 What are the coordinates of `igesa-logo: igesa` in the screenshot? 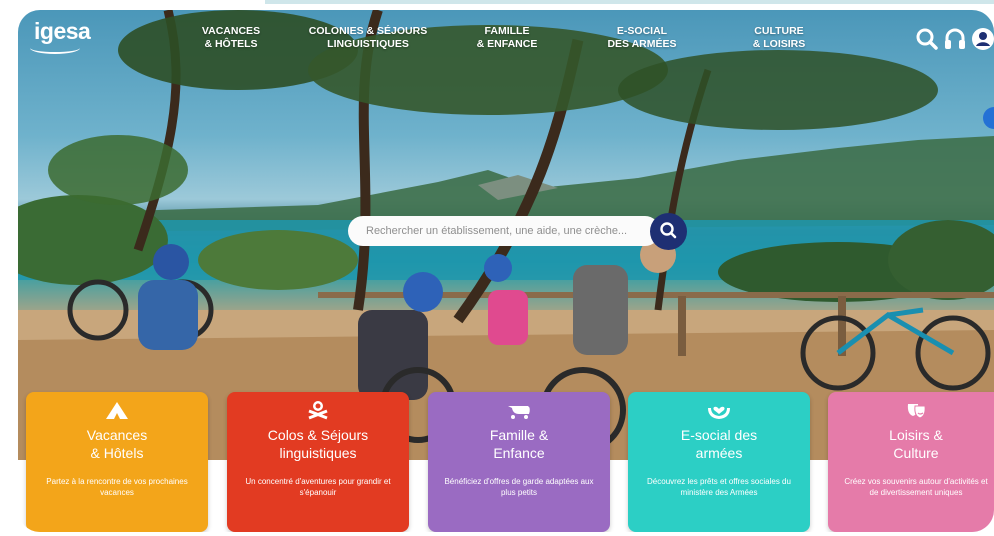 It's located at (62, 31).